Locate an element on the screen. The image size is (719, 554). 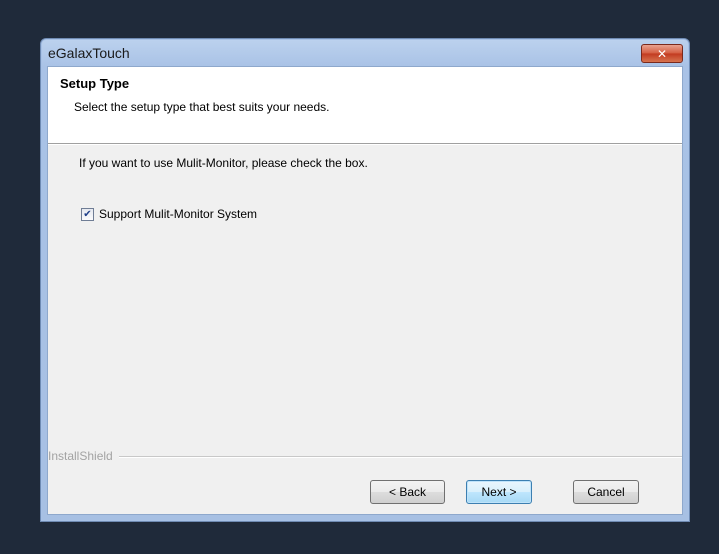
title-bar: eGalaxTouch ✕ is located at coordinates (365, 52).